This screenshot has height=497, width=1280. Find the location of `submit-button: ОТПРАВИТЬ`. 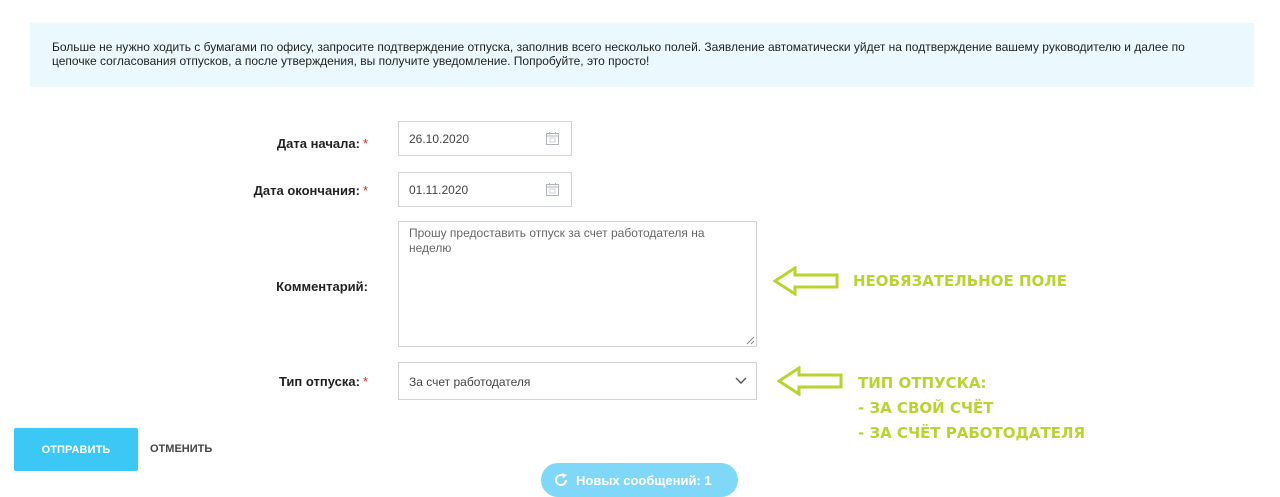

submit-button: ОТПРАВИТЬ is located at coordinates (76, 449).